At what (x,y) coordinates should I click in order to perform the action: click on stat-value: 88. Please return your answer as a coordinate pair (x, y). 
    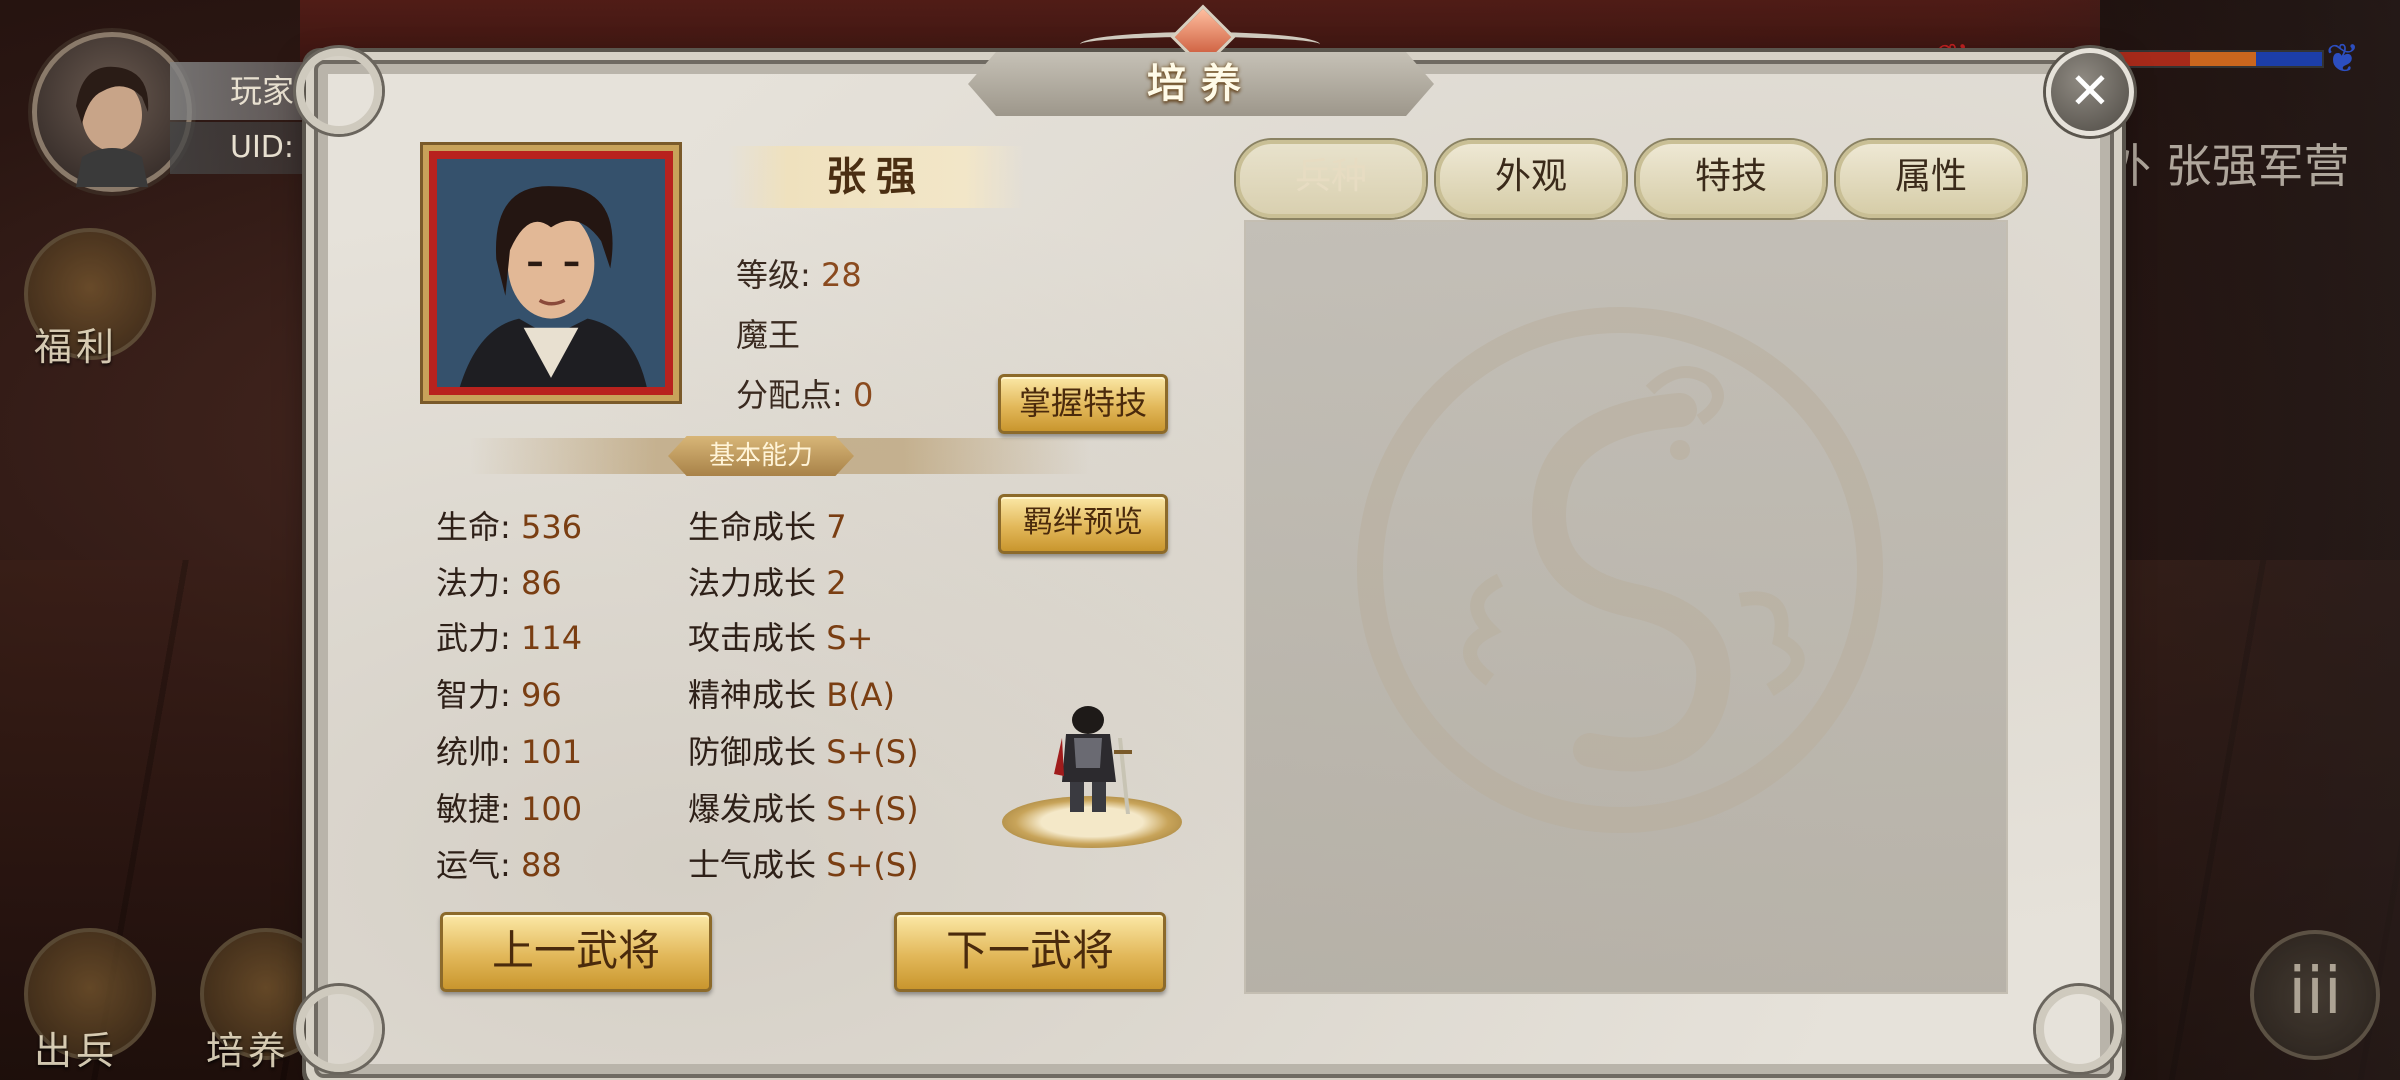
    Looking at the image, I should click on (541, 865).